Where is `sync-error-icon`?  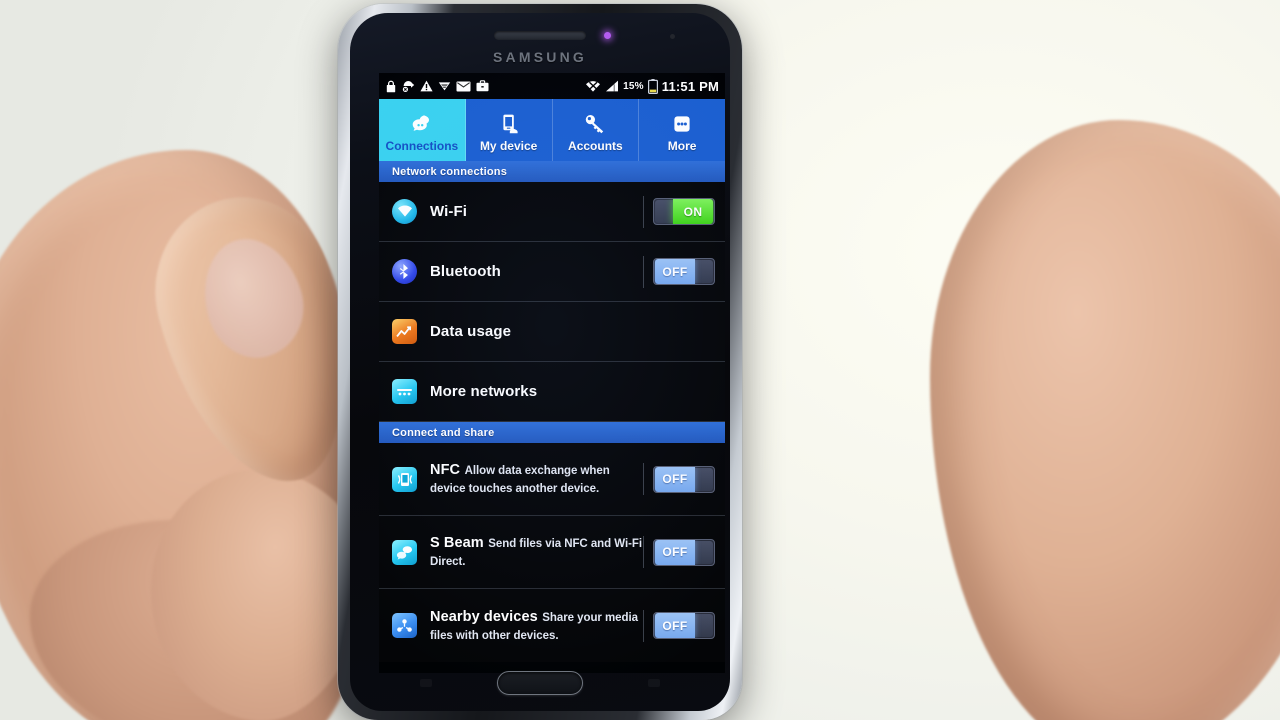 sync-error-icon is located at coordinates (408, 86).